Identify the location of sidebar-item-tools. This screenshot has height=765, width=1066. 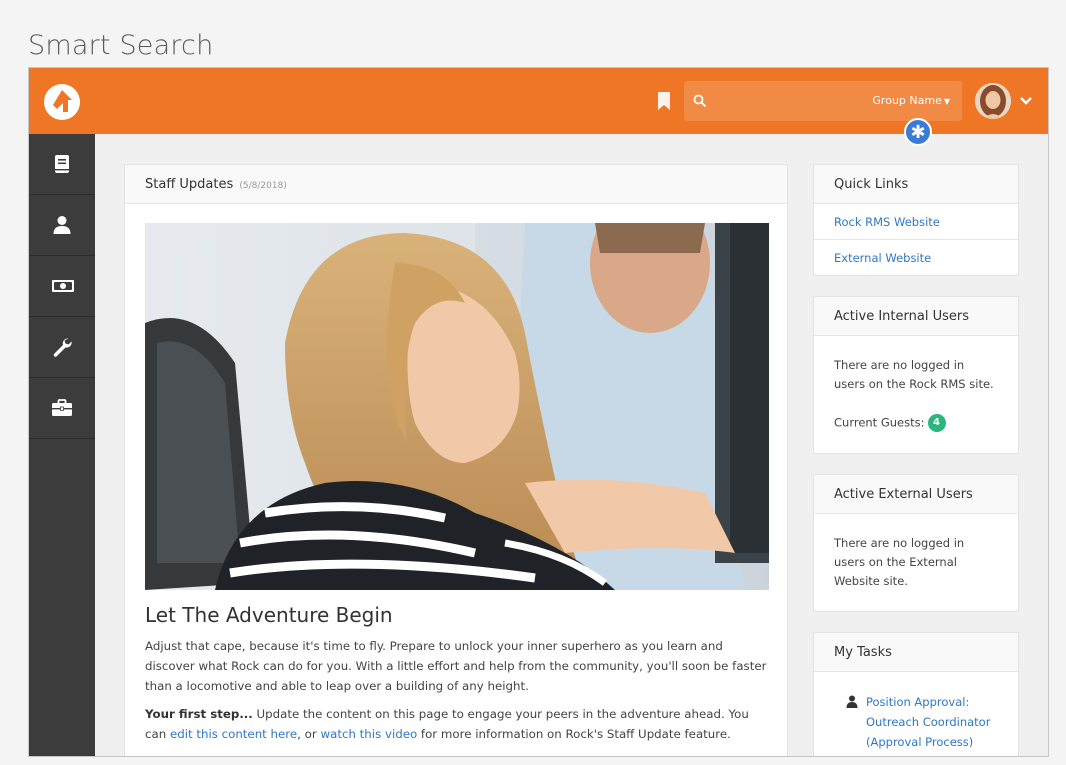
(62, 347).